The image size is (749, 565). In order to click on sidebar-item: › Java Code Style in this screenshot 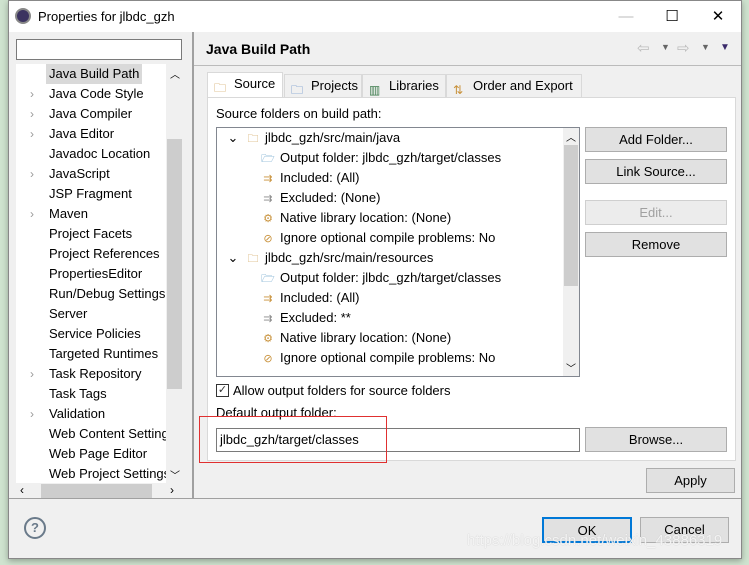, I will do `click(91, 94)`.